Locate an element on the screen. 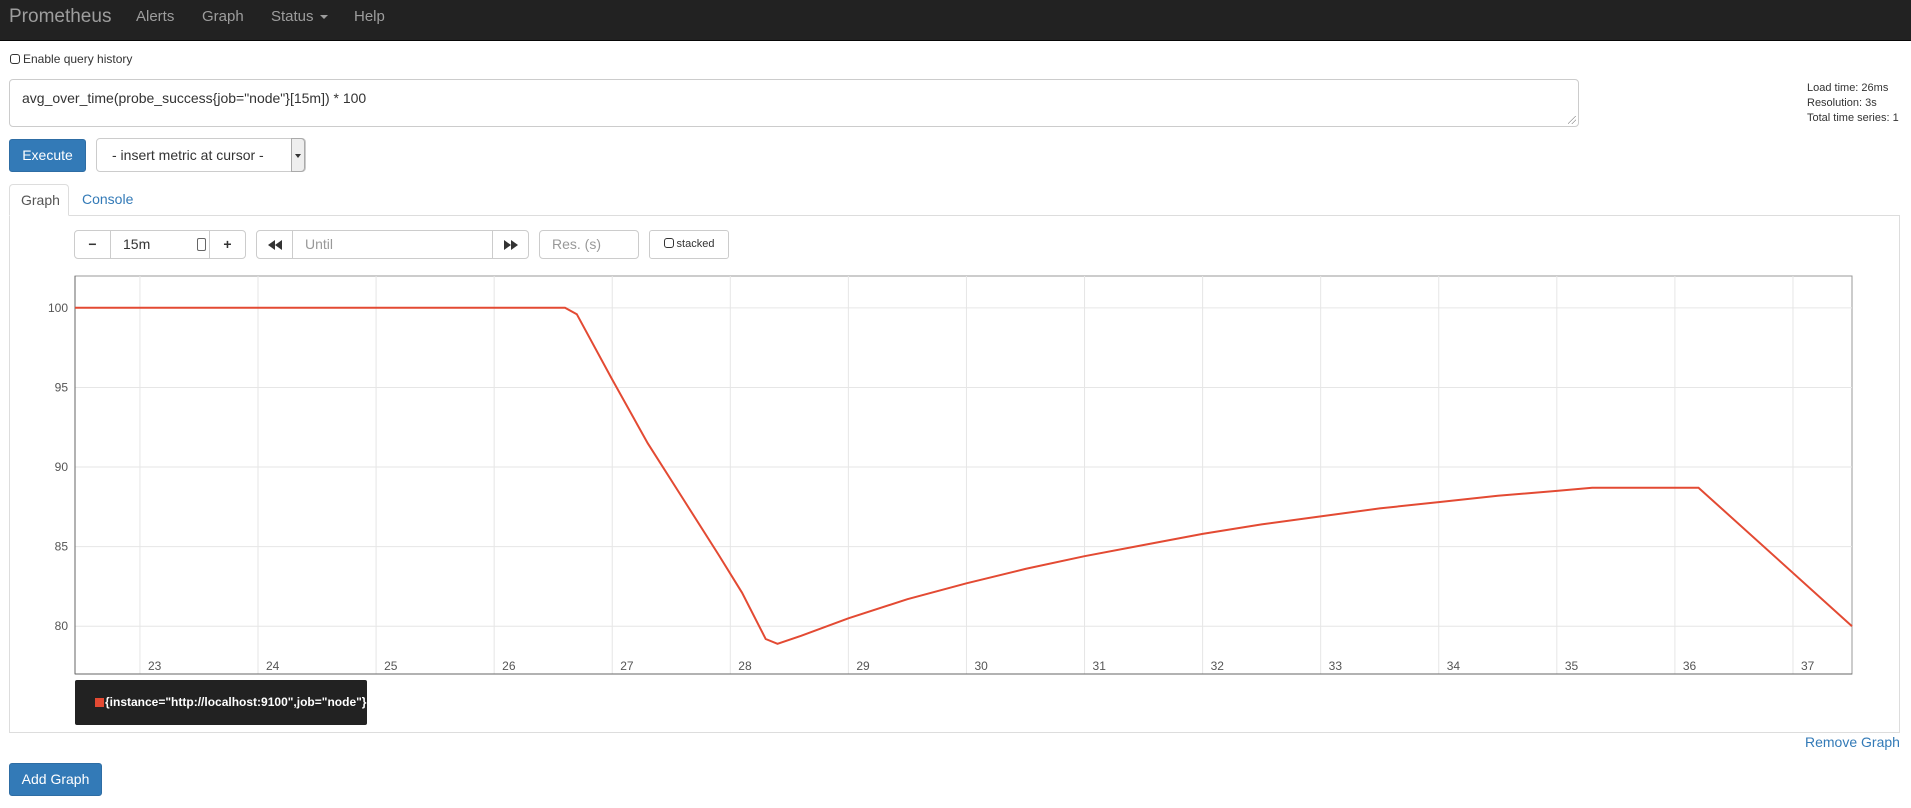 Image resolution: width=1911 pixels, height=808 pixels. forward-icon is located at coordinates (510, 245).